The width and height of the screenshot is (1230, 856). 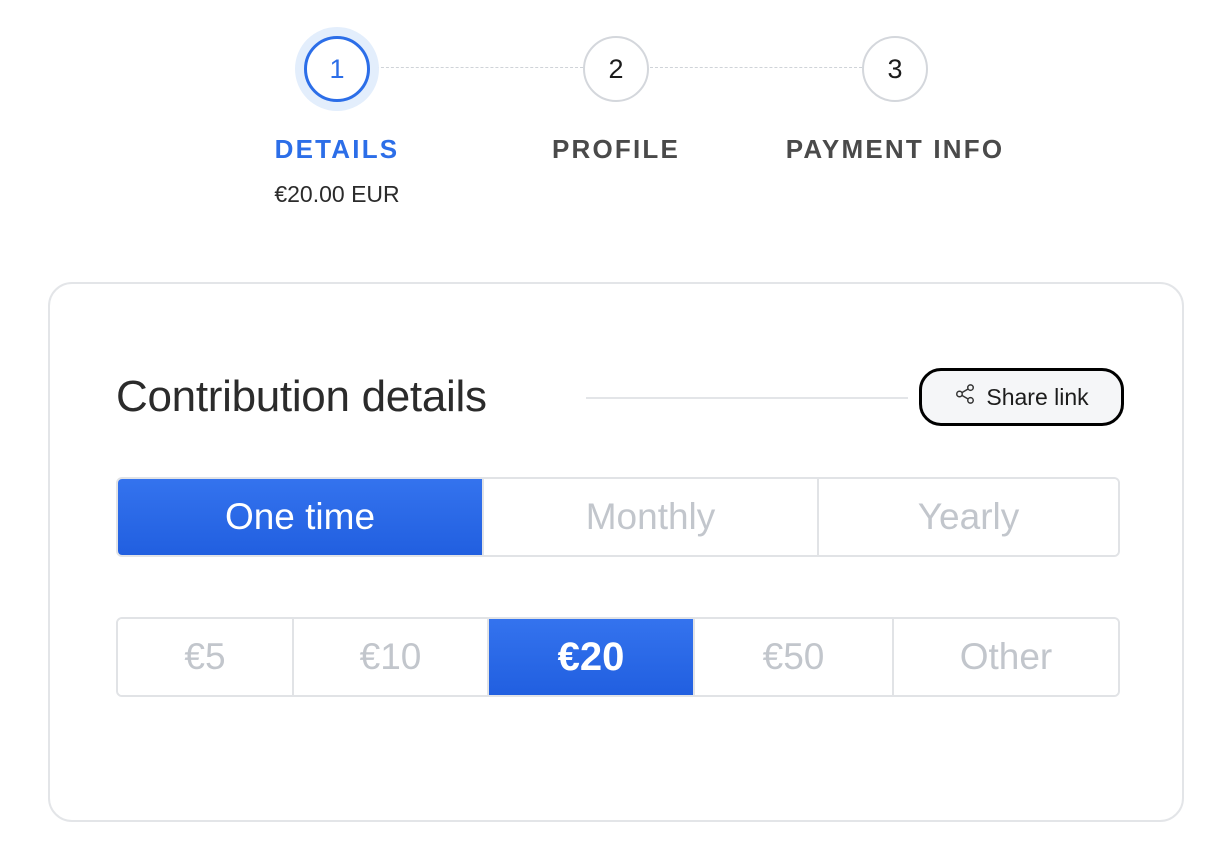 I want to click on amount-option-50: €50, so click(x=794, y=657).